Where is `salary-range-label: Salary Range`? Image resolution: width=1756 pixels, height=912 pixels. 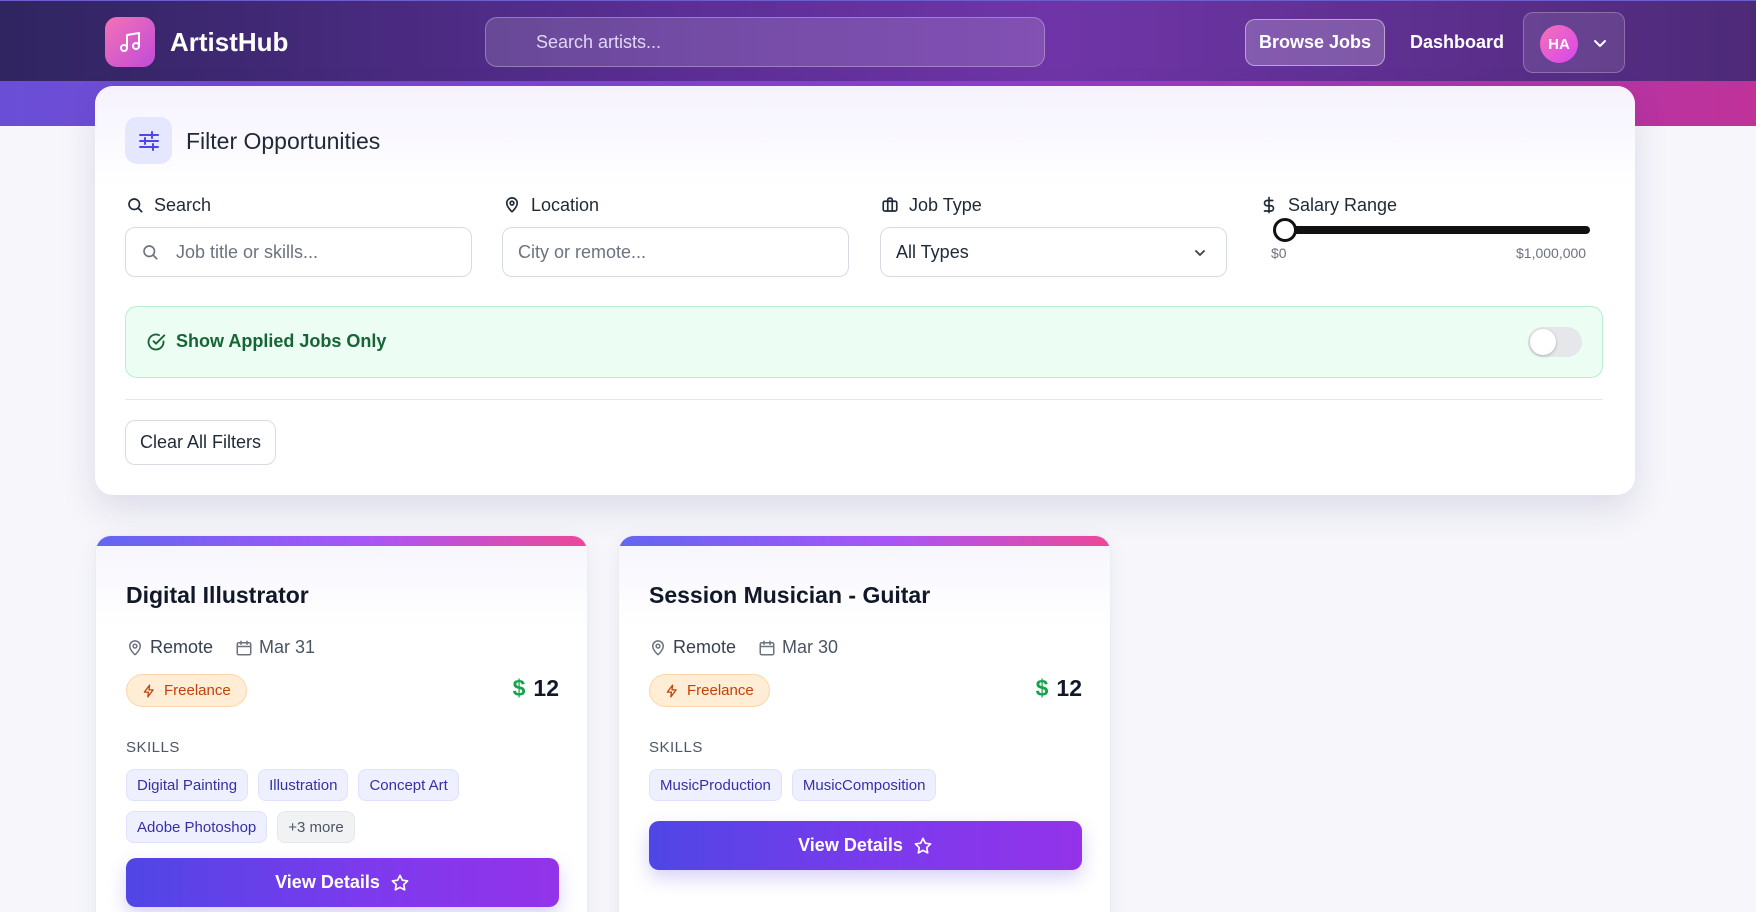
salary-range-label: Salary Range is located at coordinates (1328, 205).